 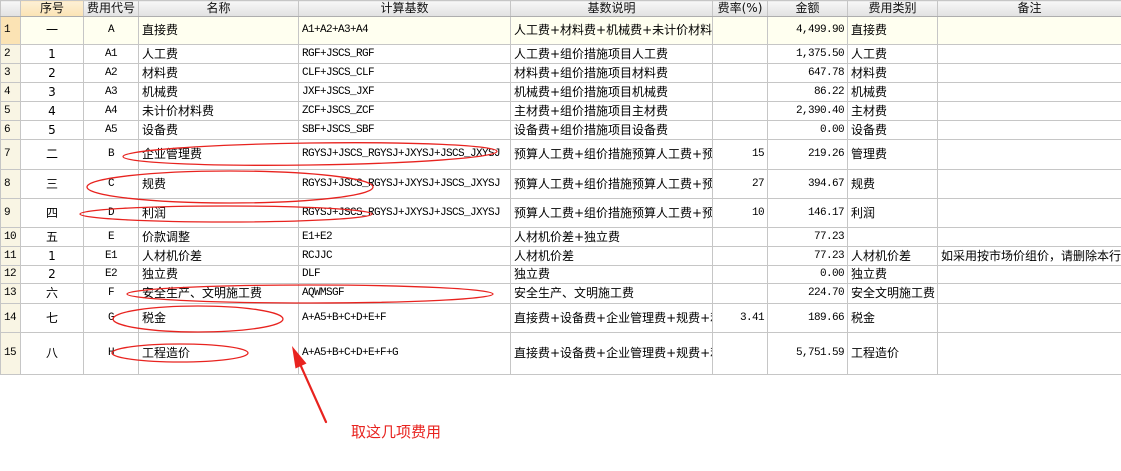 What do you see at coordinates (111, 30) in the screenshot?
I see `fee-code-cell: A` at bounding box center [111, 30].